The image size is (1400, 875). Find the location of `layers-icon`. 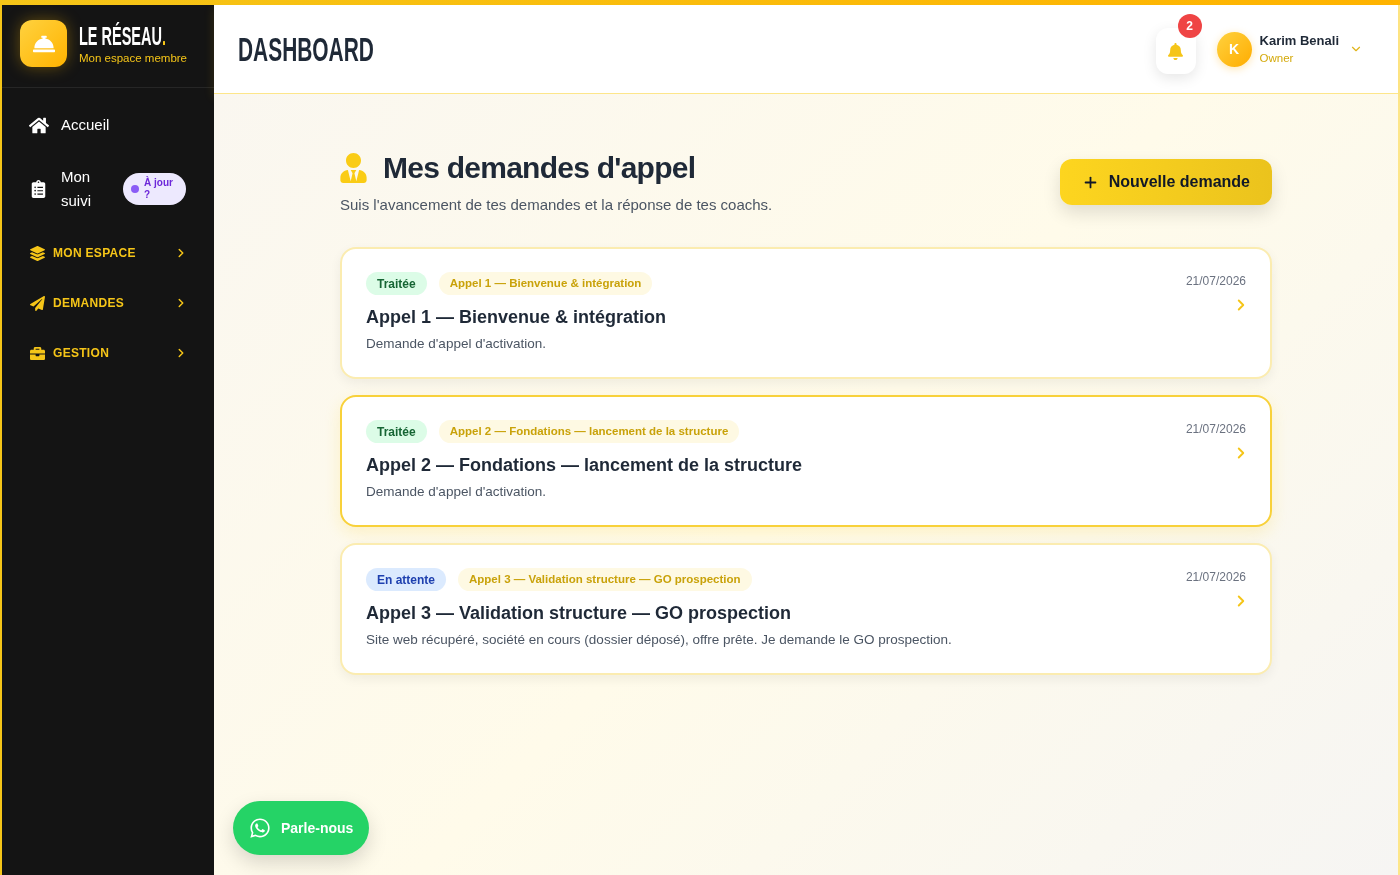

layers-icon is located at coordinates (37, 253).